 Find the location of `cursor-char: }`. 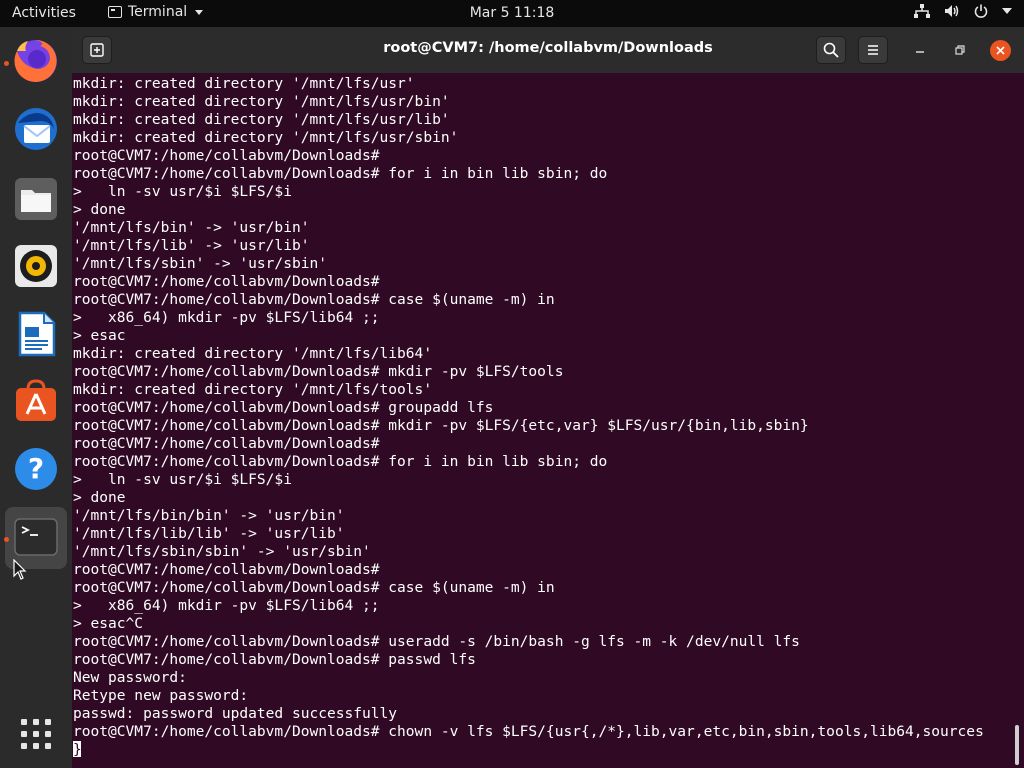

cursor-char: } is located at coordinates (77, 749).